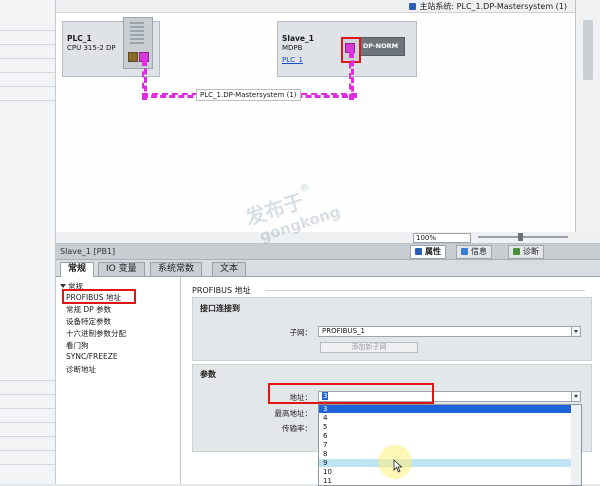  I want to click on parameters-group-title: 参数, so click(208, 374).